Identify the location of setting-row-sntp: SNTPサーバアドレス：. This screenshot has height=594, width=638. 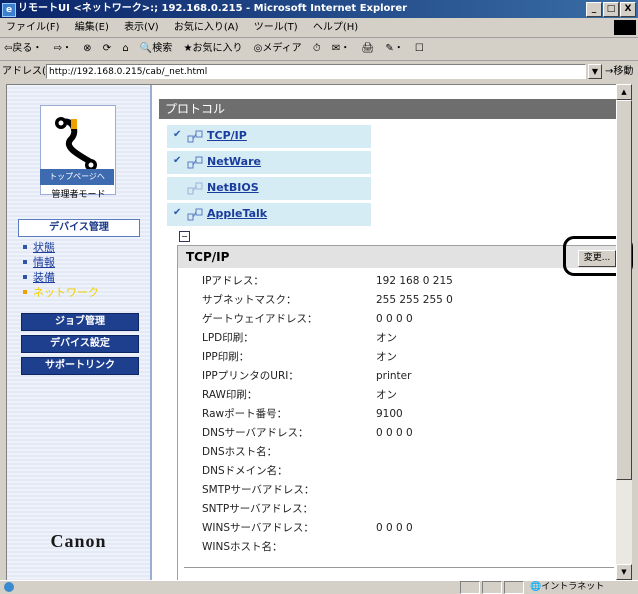
(402, 509).